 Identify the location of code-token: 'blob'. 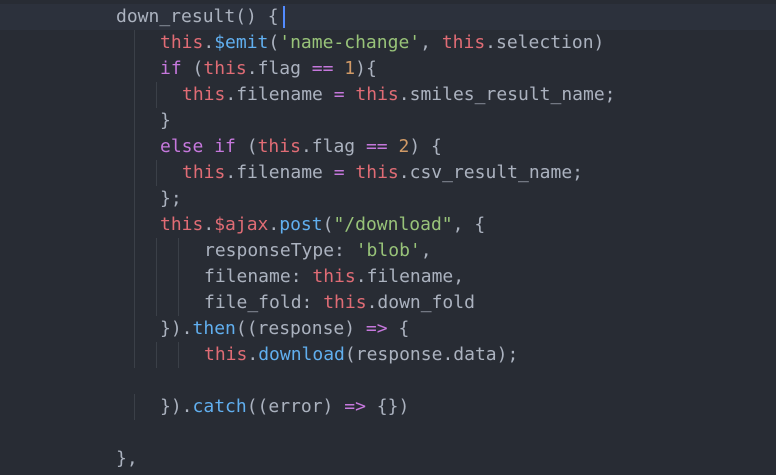
(388, 250).